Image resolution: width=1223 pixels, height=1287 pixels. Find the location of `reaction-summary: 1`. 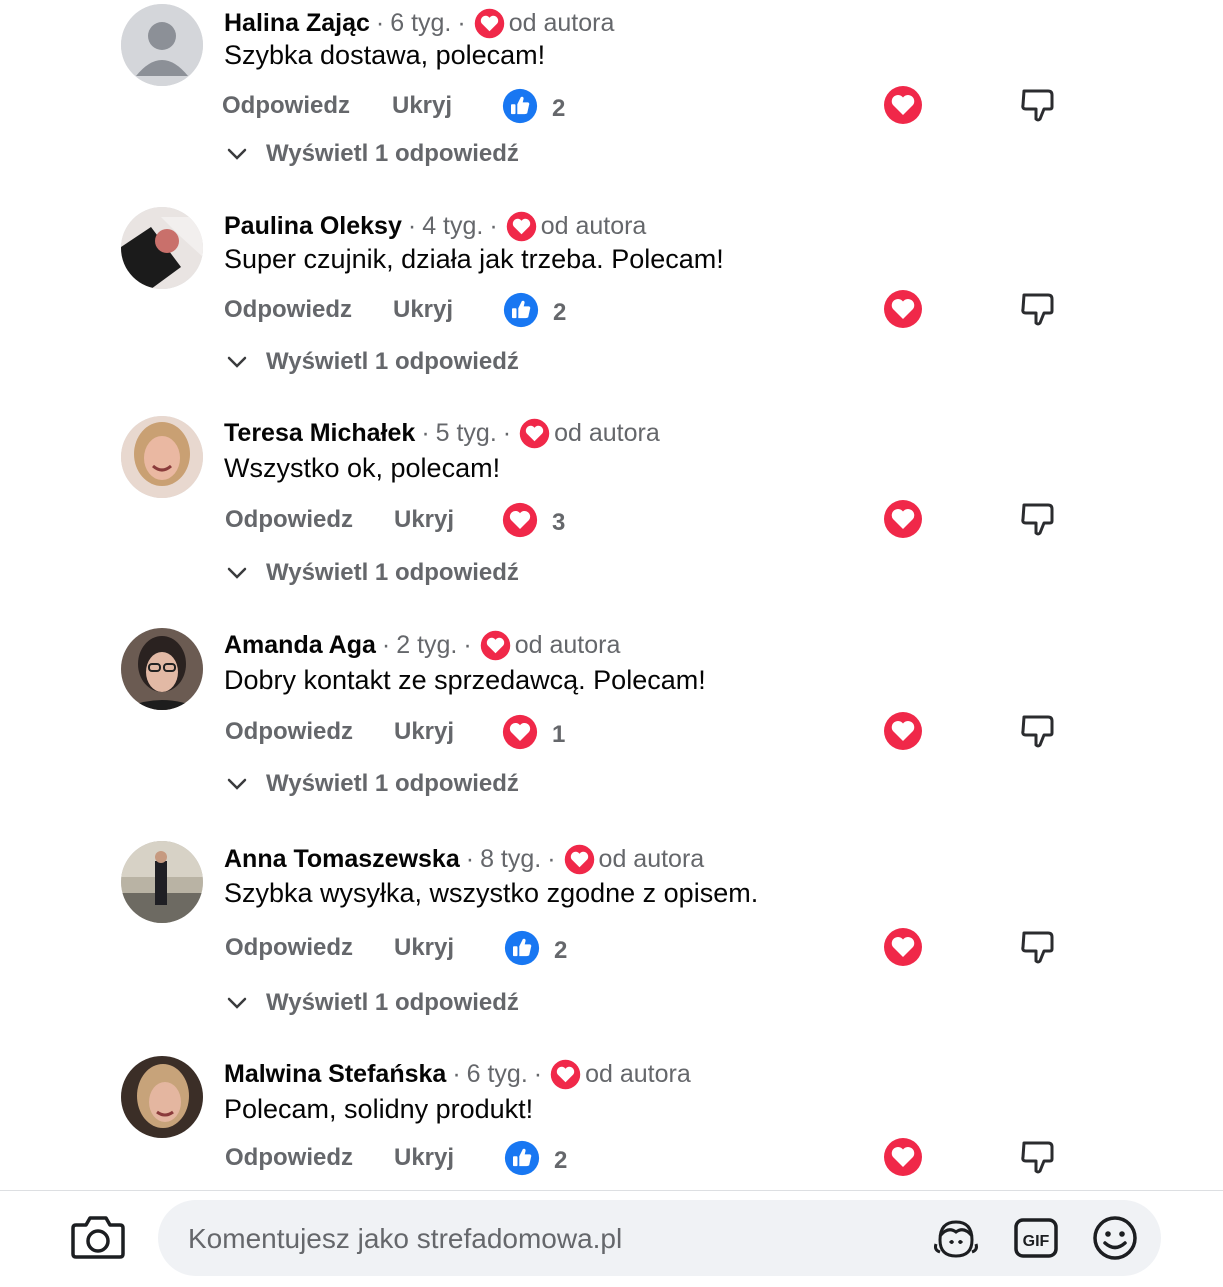

reaction-summary: 1 is located at coordinates (533, 734).